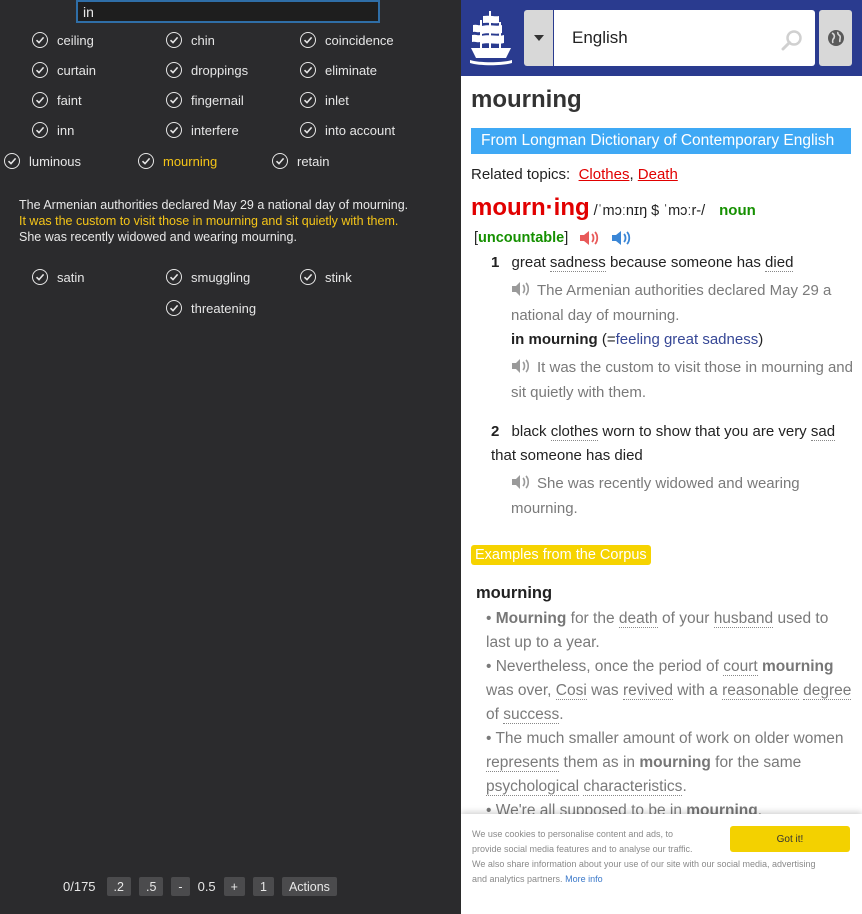 This screenshot has width=862, height=914. I want to click on topic-link-death: Death, so click(658, 174).